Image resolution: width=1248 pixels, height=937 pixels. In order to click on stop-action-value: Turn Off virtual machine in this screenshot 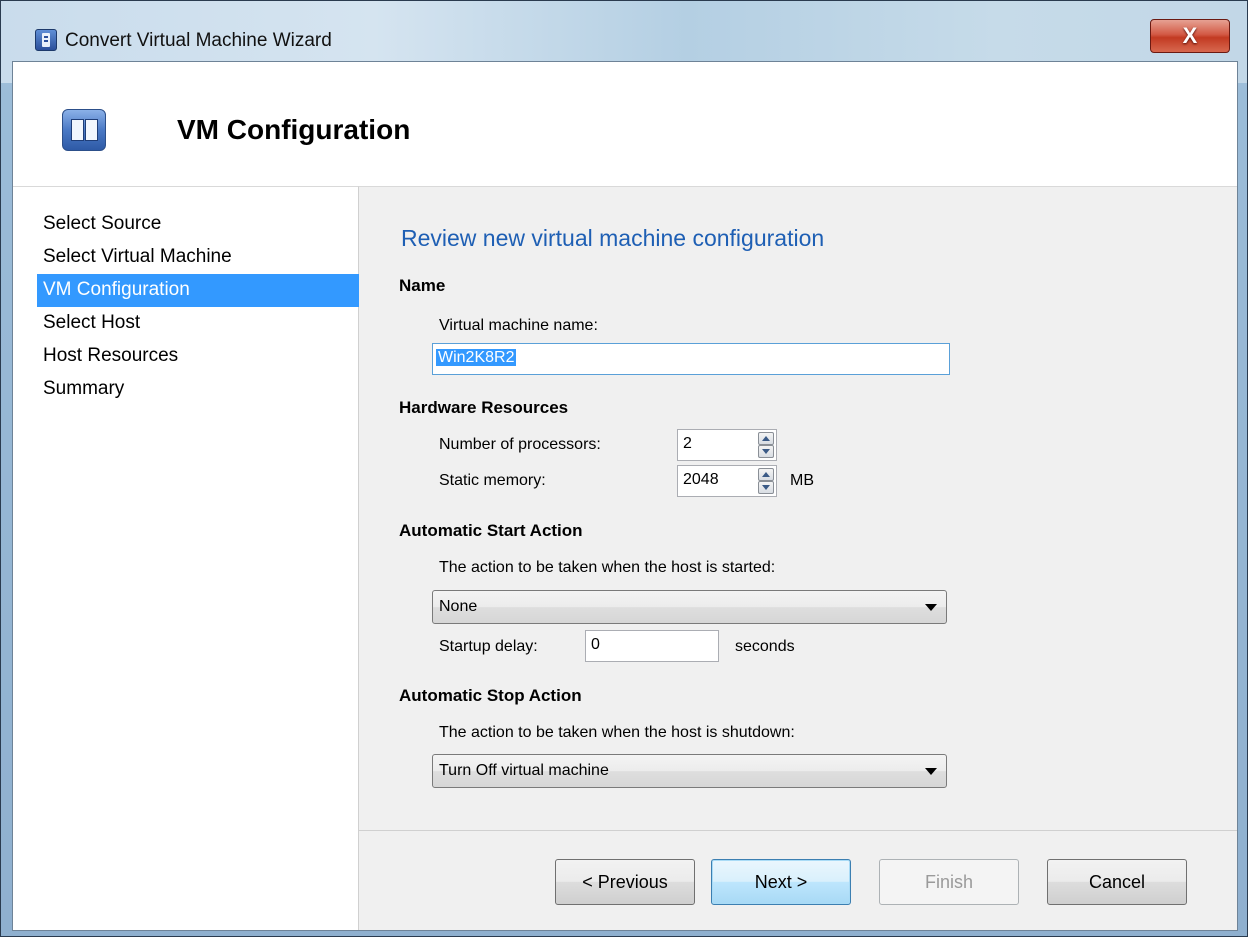, I will do `click(524, 770)`.